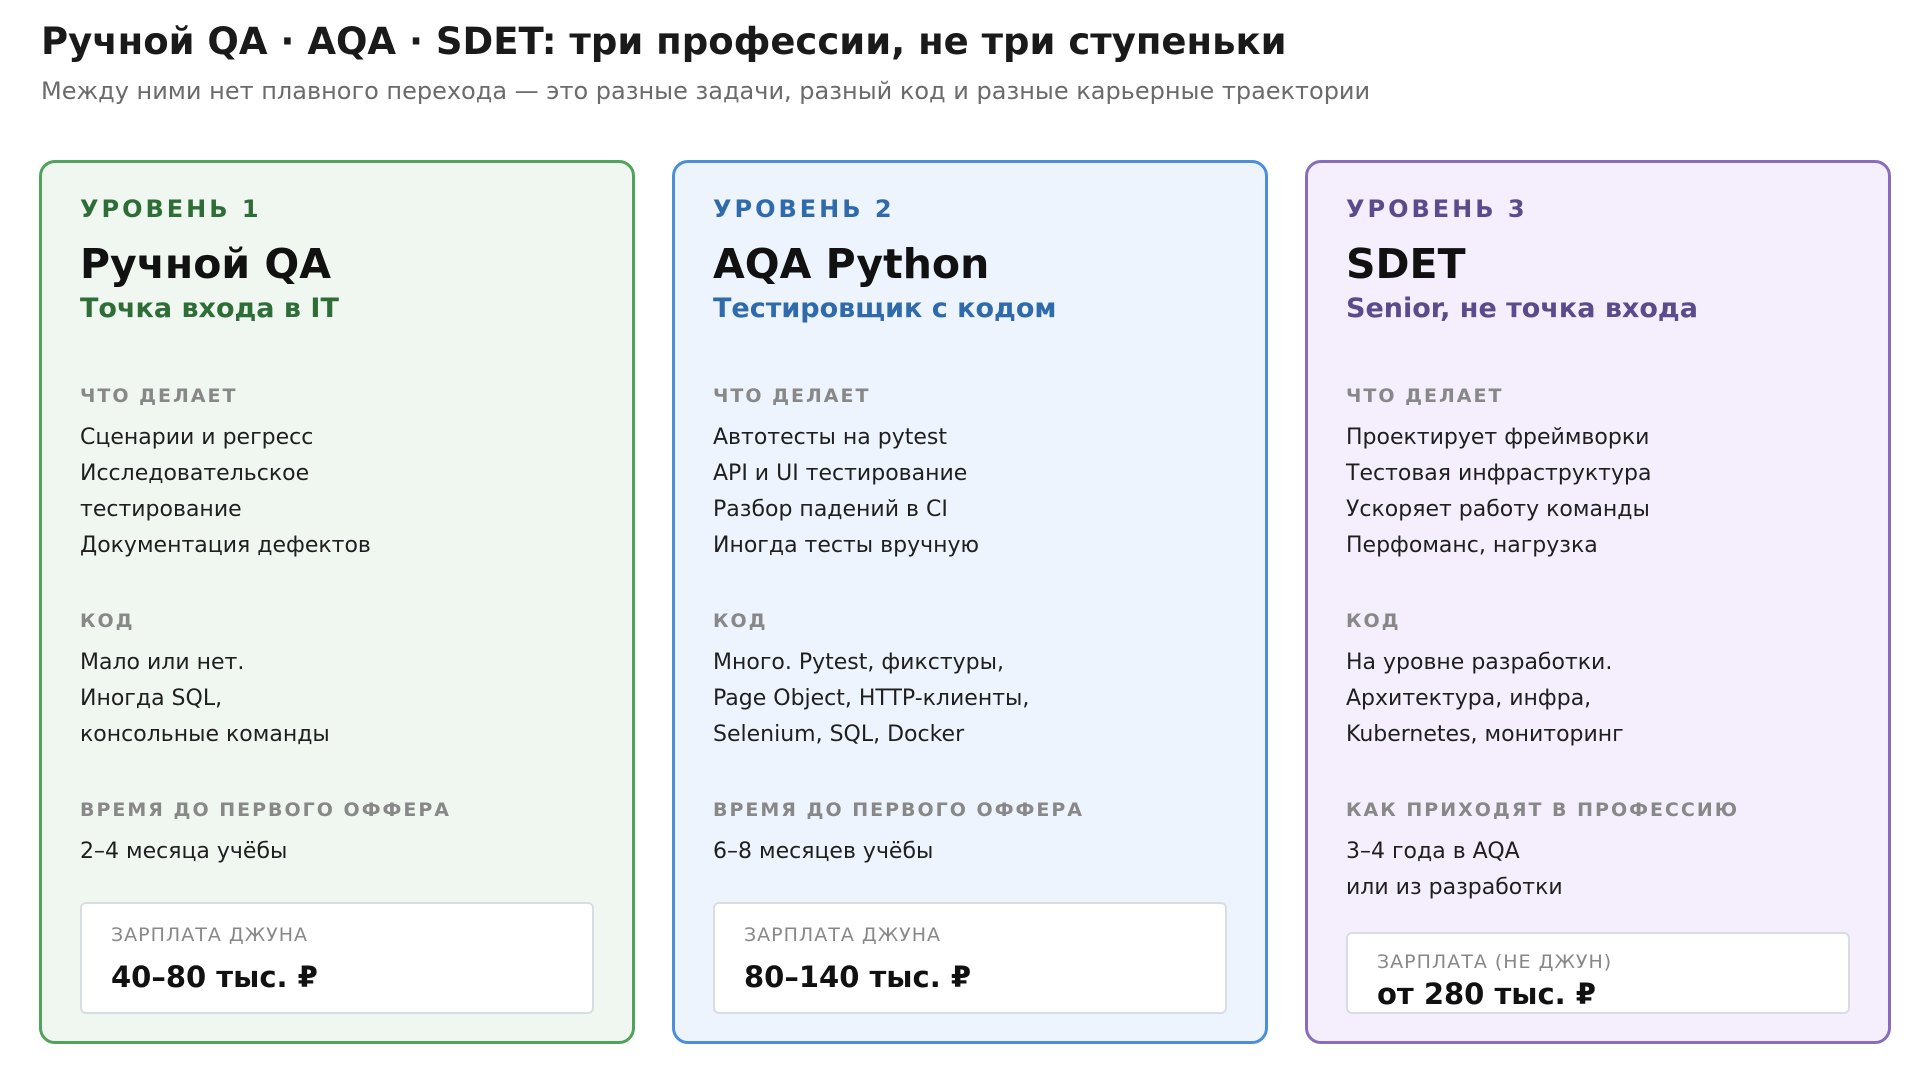  I want to click on code-item: Иногда SQL,, so click(151, 698).